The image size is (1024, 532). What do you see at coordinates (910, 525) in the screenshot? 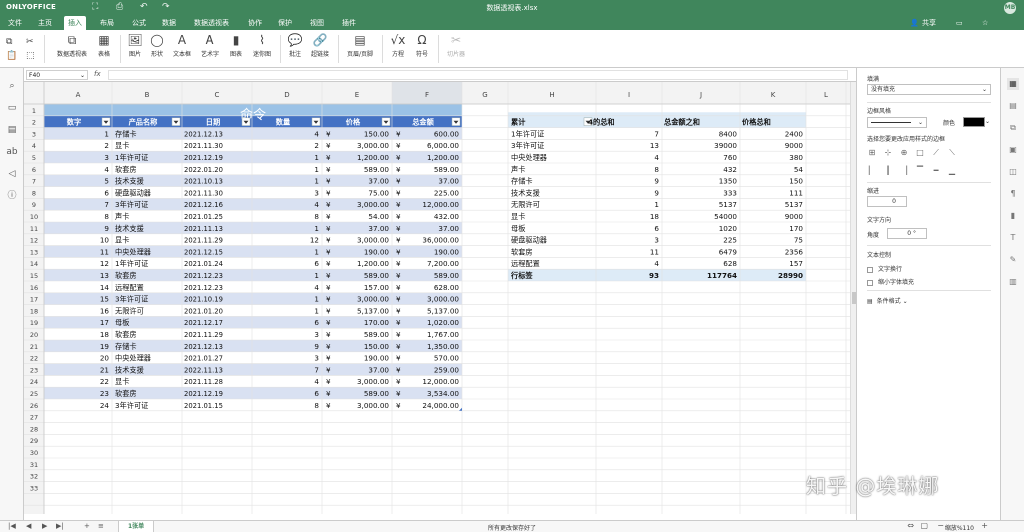
I see `fit-width-icon: ⇔` at bounding box center [910, 525].